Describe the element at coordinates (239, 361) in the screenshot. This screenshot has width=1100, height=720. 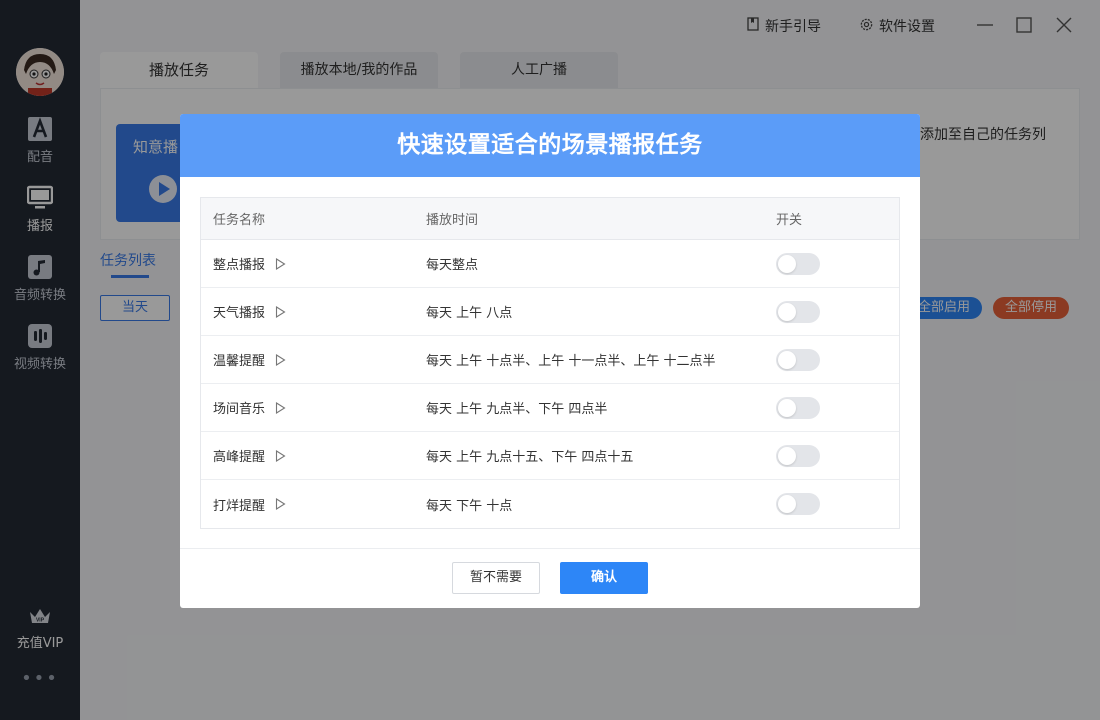
I see `task-name: 温馨提醒` at that location.